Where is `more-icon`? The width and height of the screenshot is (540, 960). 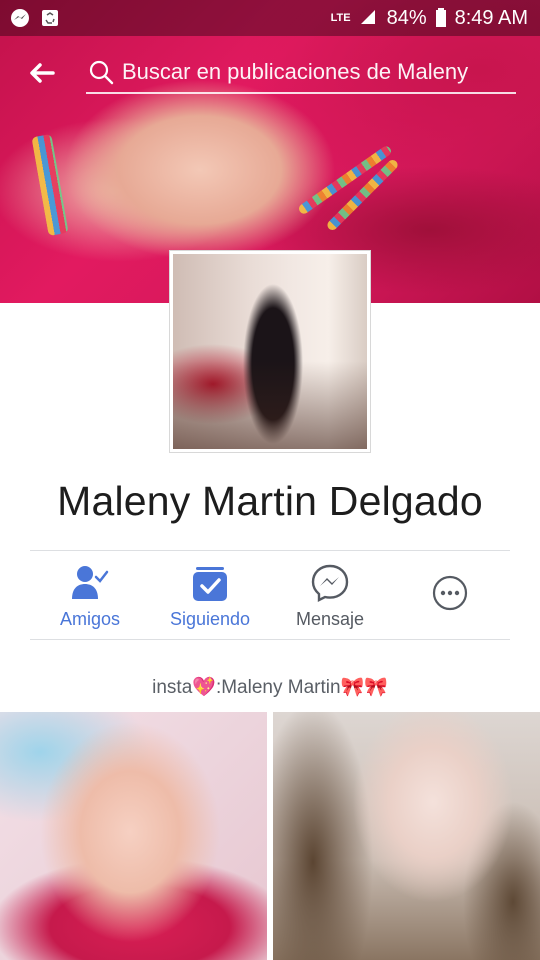
more-icon is located at coordinates (450, 593).